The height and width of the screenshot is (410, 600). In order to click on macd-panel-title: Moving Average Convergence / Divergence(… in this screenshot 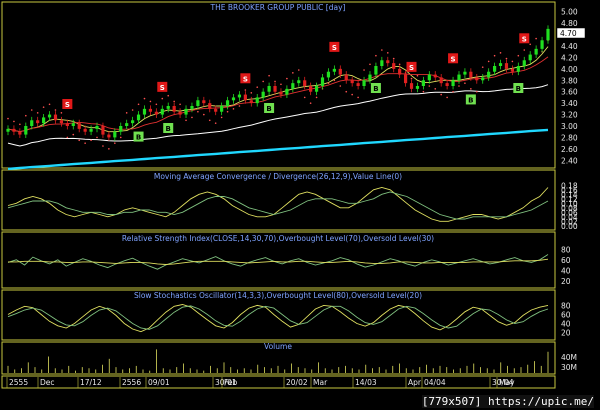, I will do `click(278, 176)`.